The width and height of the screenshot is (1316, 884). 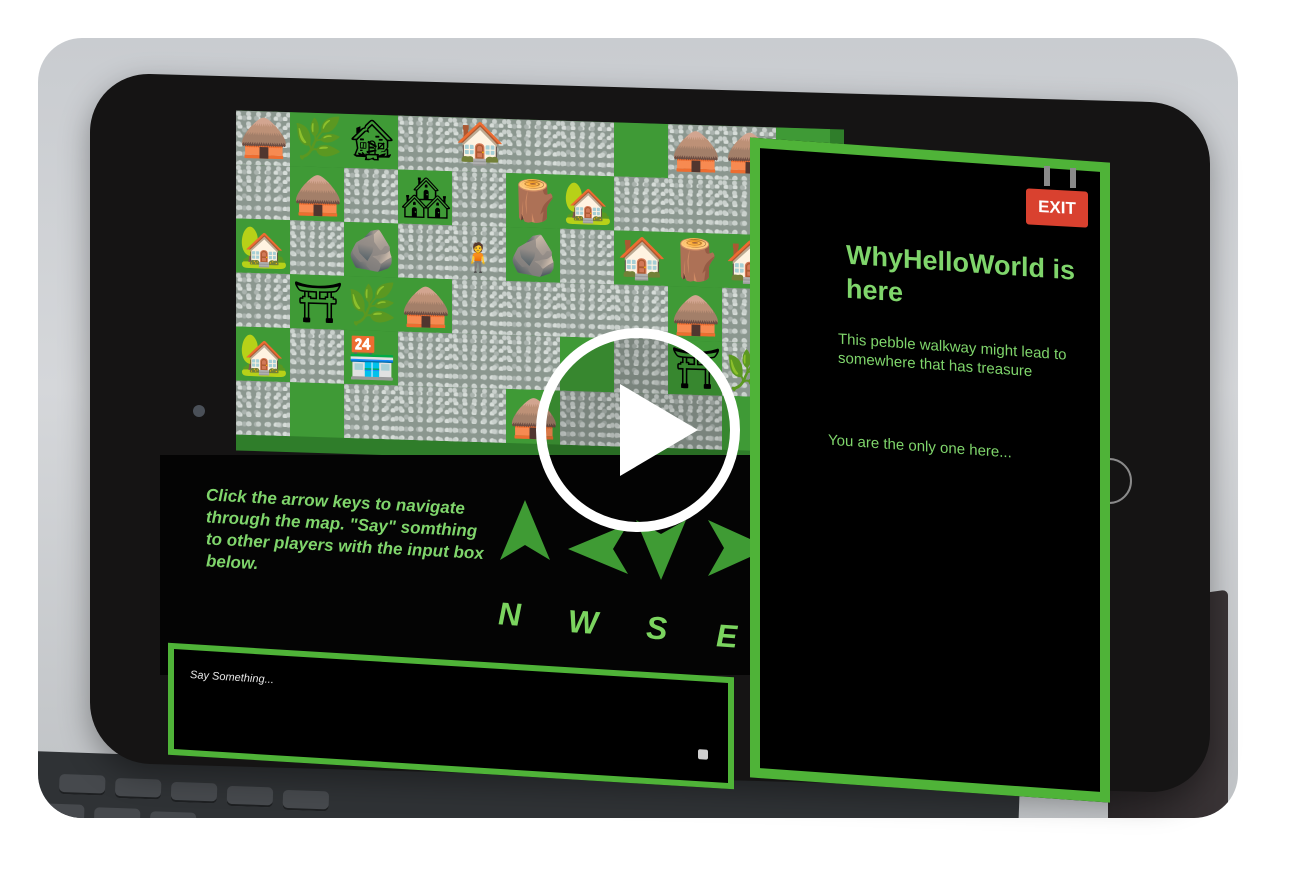 What do you see at coordinates (726, 636) in the screenshot?
I see `direction-east-label: E` at bounding box center [726, 636].